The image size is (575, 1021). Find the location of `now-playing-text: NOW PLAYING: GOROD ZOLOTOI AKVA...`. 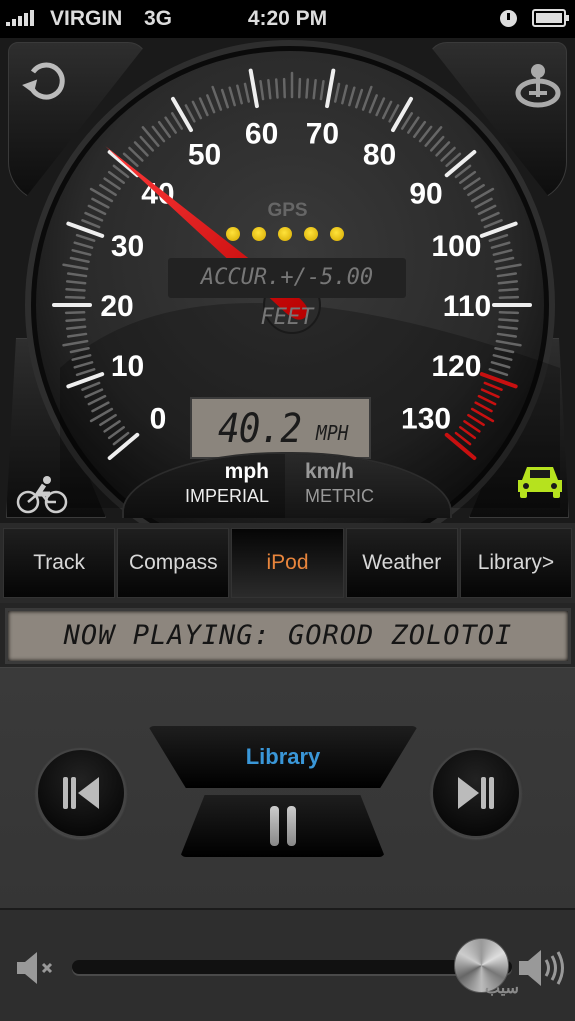

now-playing-text: NOW PLAYING: GOROD ZOLOTOI AKVA... is located at coordinates (288, 654).